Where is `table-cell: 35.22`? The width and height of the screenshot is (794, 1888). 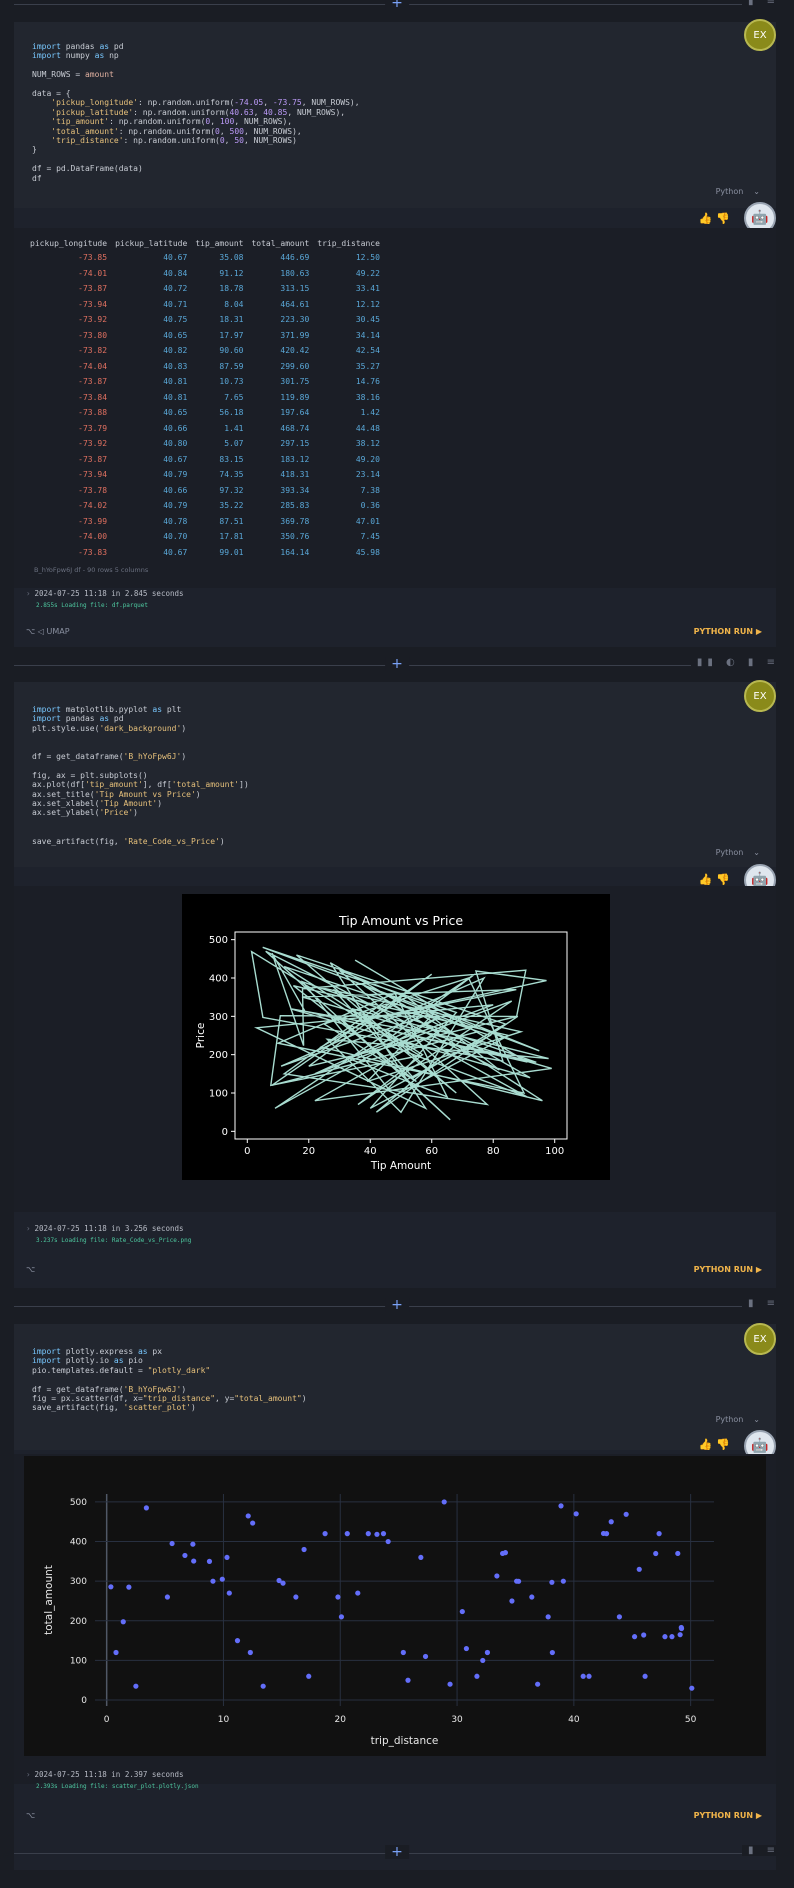
table-cell: 35.22 is located at coordinates (231, 506).